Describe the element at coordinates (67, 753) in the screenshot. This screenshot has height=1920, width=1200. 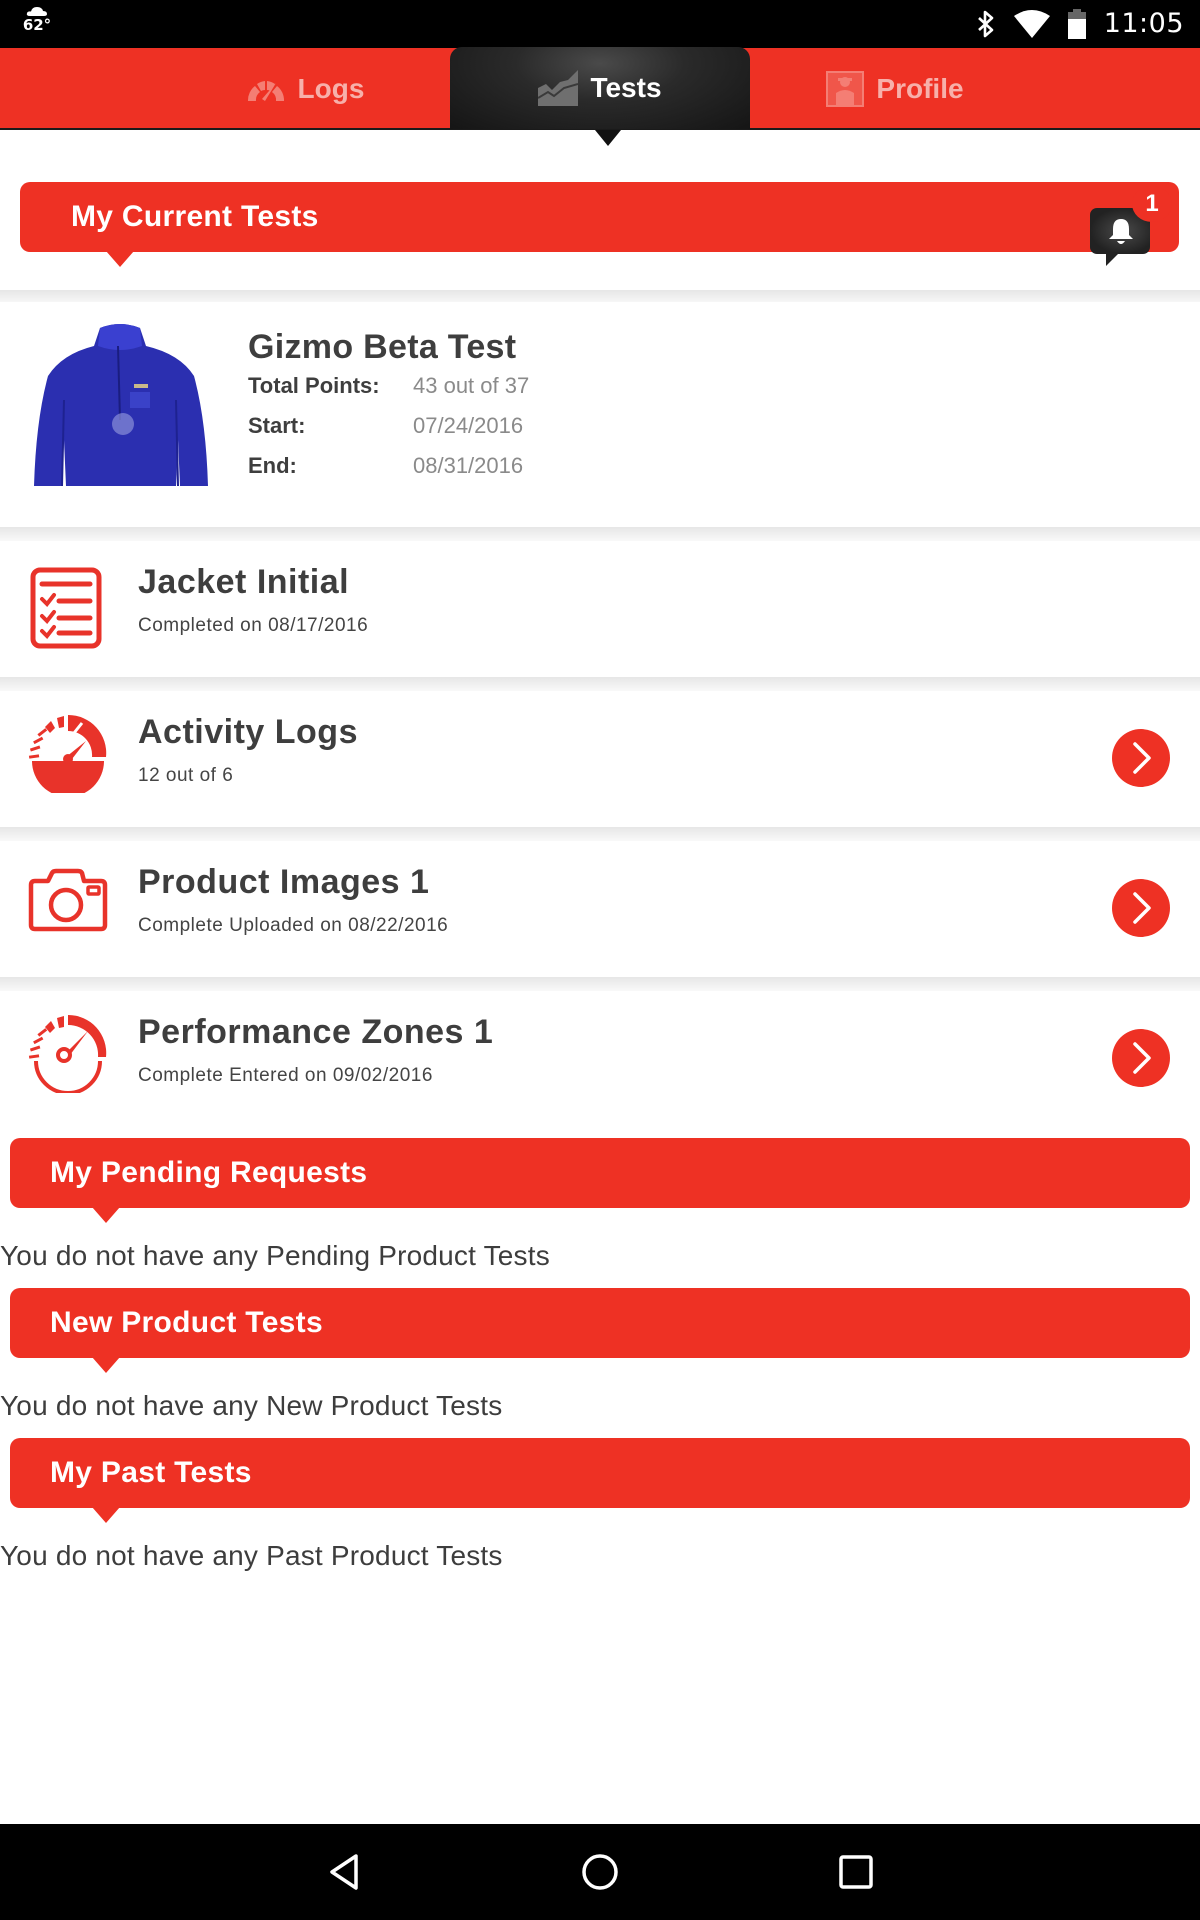
I see `speedometer-filled-icon` at that location.